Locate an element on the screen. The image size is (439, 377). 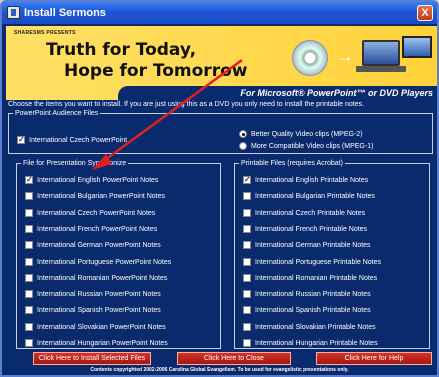
printable-checkbox-row: International French Printable Notes is located at coordinates (335, 229).